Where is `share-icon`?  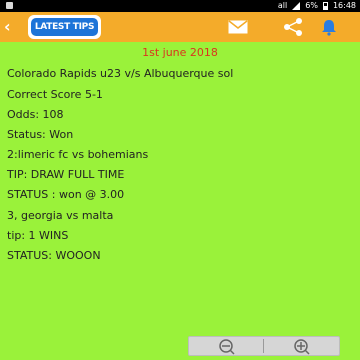 share-icon is located at coordinates (293, 27).